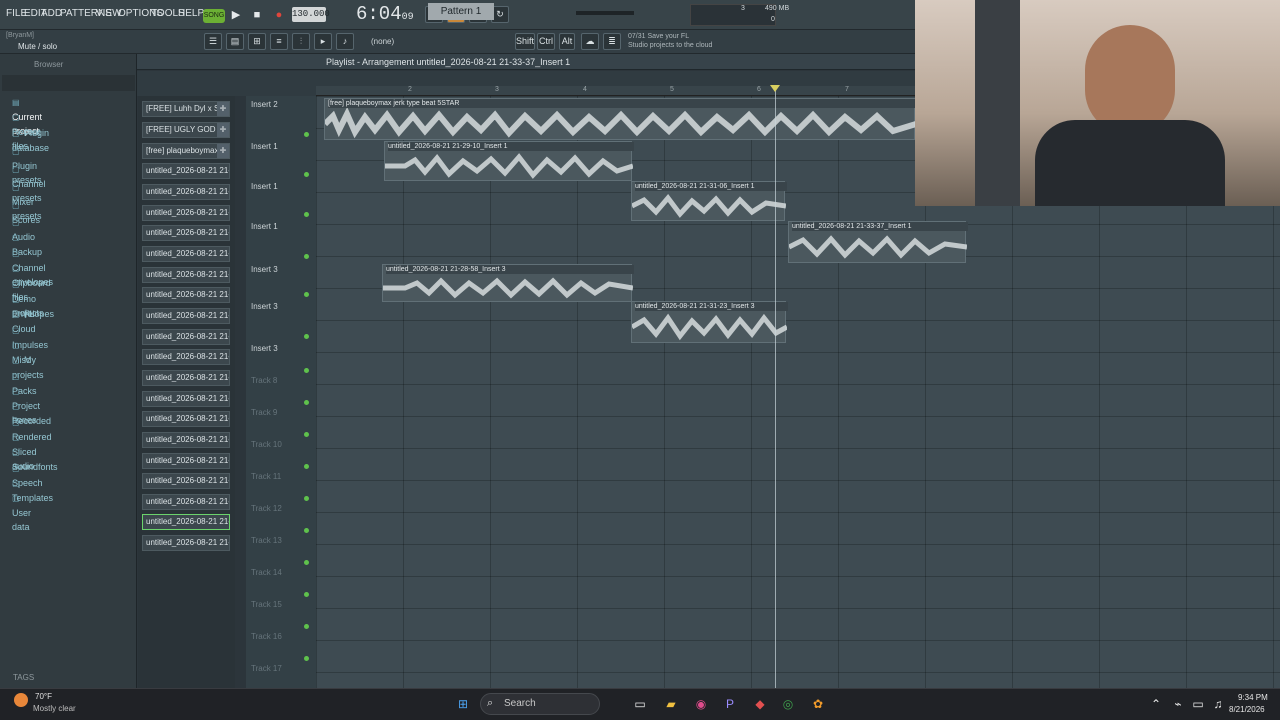 This screenshot has height=720, width=1280. What do you see at coordinates (382, 41) in the screenshot?
I see `pattern-none: (none)` at bounding box center [382, 41].